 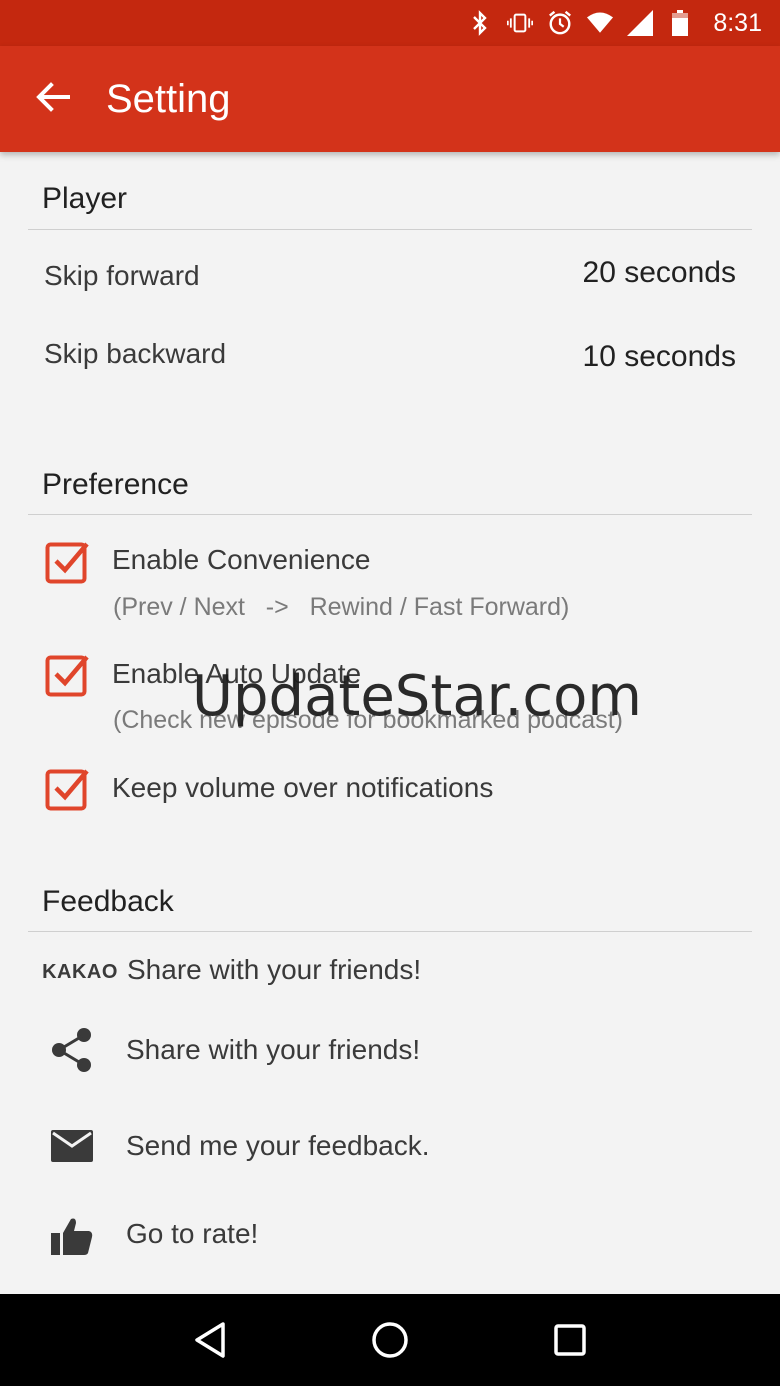 I want to click on nav-recents-button, so click(x=570, y=1340).